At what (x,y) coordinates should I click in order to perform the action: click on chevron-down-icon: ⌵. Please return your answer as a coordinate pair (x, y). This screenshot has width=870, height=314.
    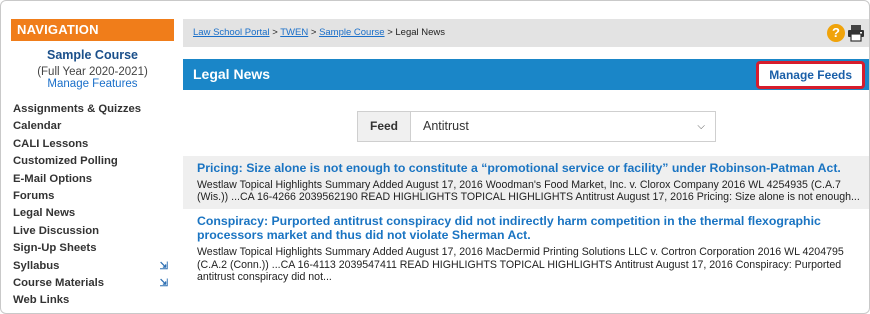
    Looking at the image, I should click on (701, 126).